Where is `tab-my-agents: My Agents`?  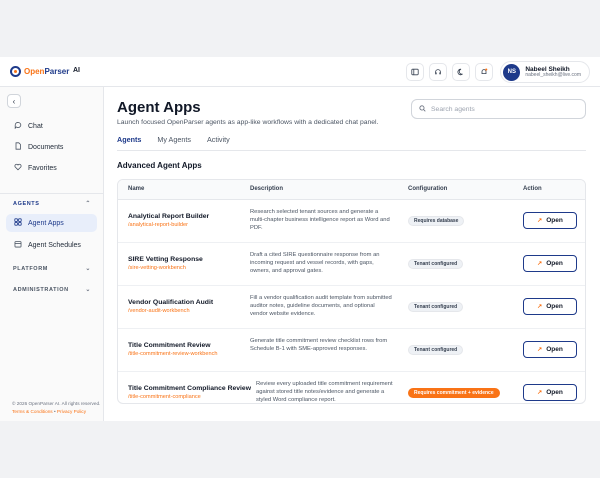
tab-my-agents: My Agents is located at coordinates (174, 143).